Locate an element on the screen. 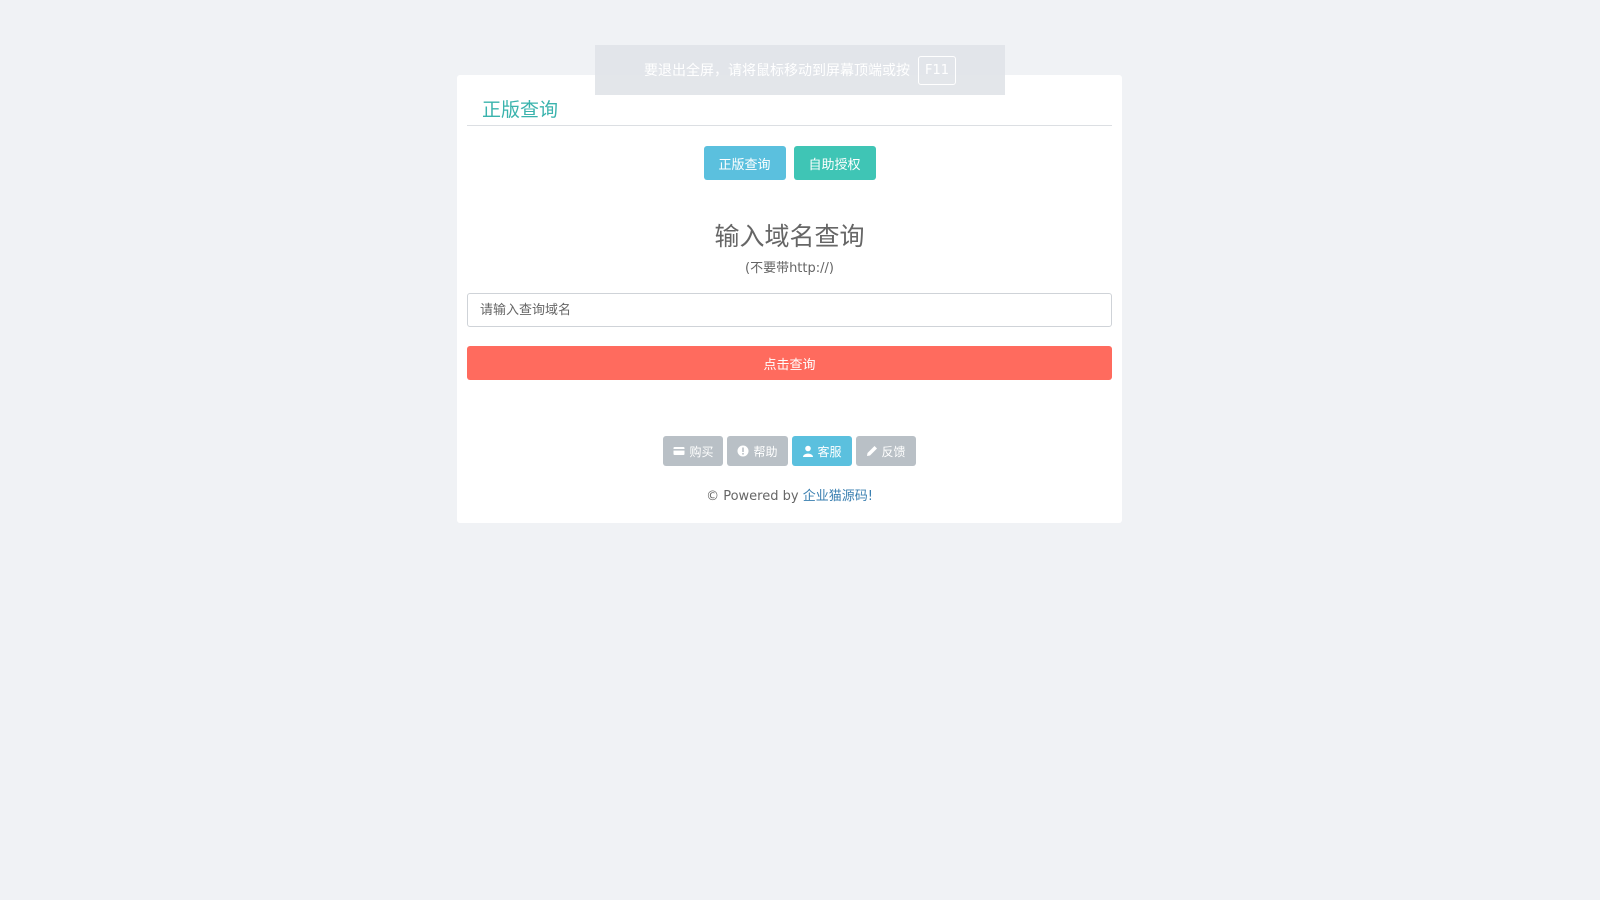 The width and height of the screenshot is (1600, 900). customer-service-button: 客服 is located at coordinates (821, 451).